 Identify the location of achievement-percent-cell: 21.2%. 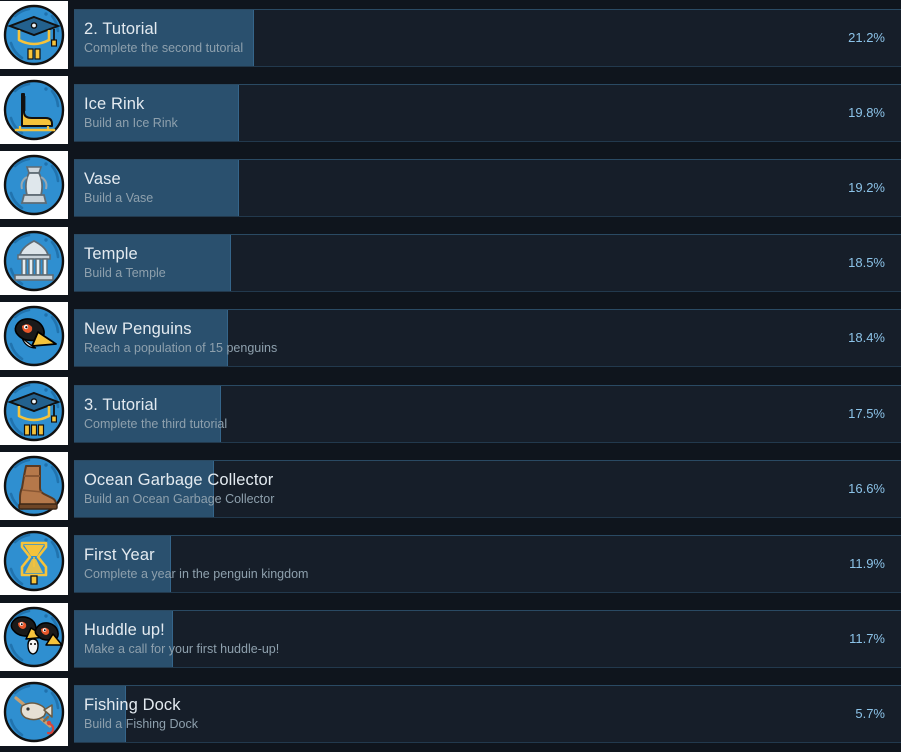
(853, 38).